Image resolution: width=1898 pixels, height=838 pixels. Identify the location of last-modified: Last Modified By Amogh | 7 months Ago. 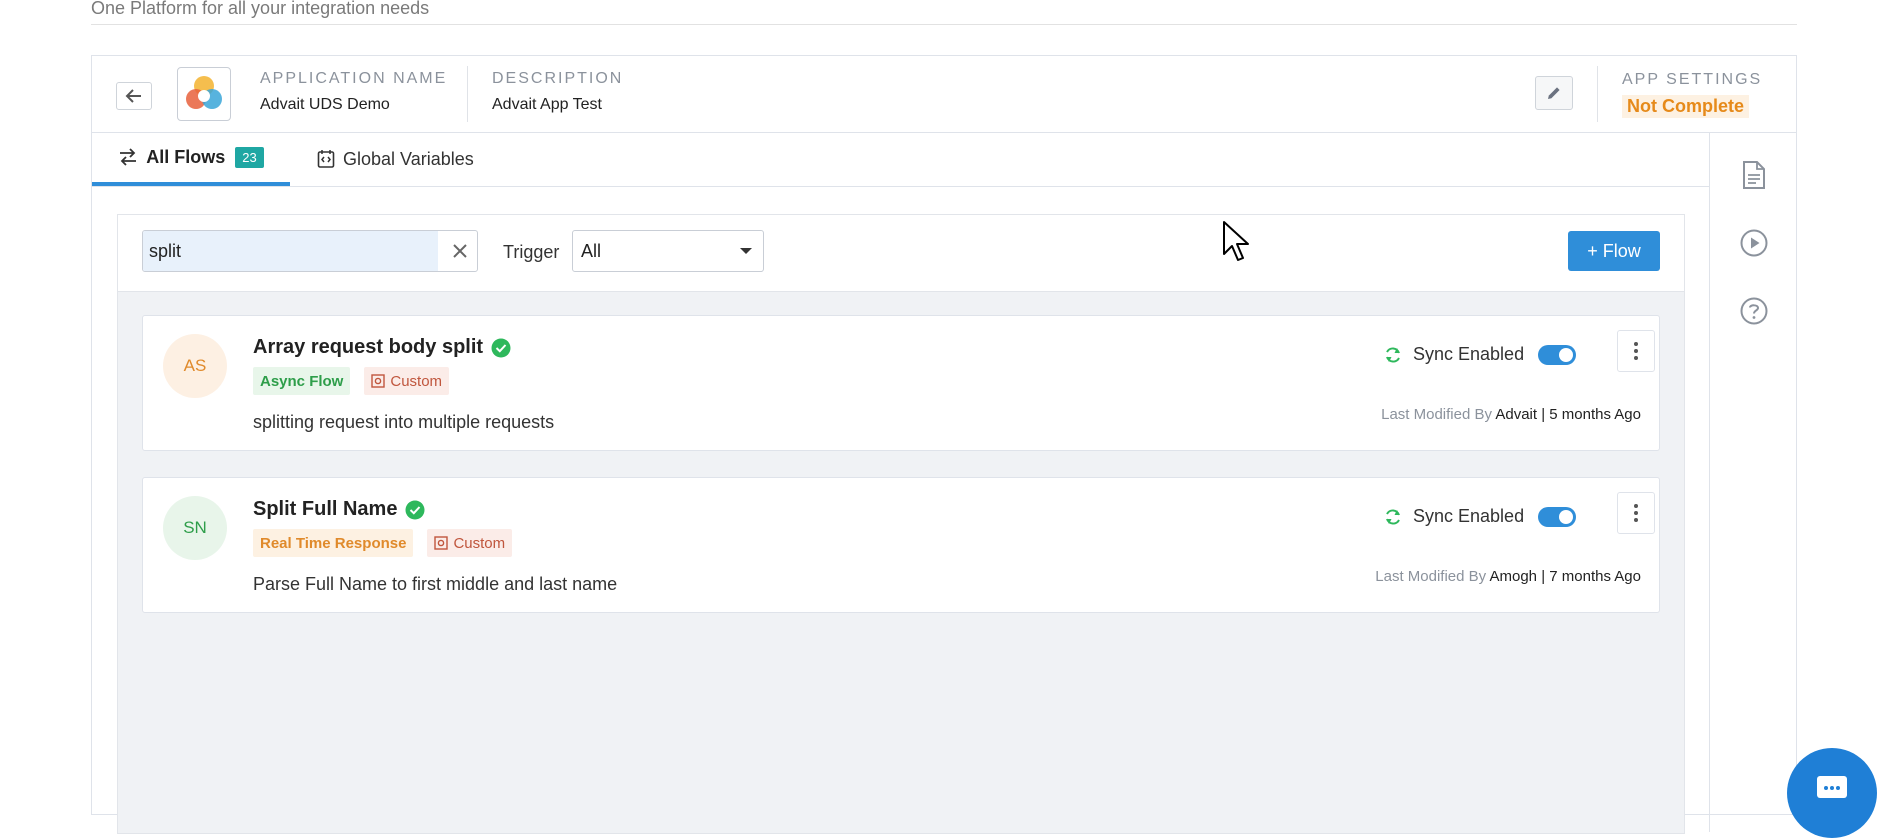
(1508, 576).